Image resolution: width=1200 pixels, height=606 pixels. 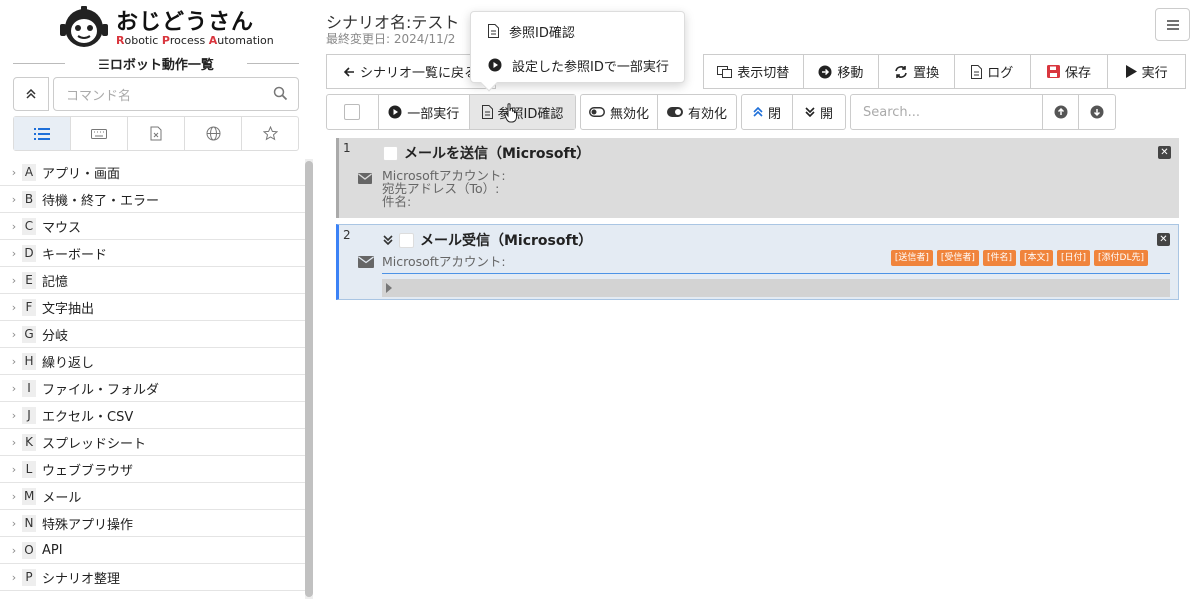 What do you see at coordinates (424, 112) in the screenshot?
I see `partial-run-button: 一部実行` at bounding box center [424, 112].